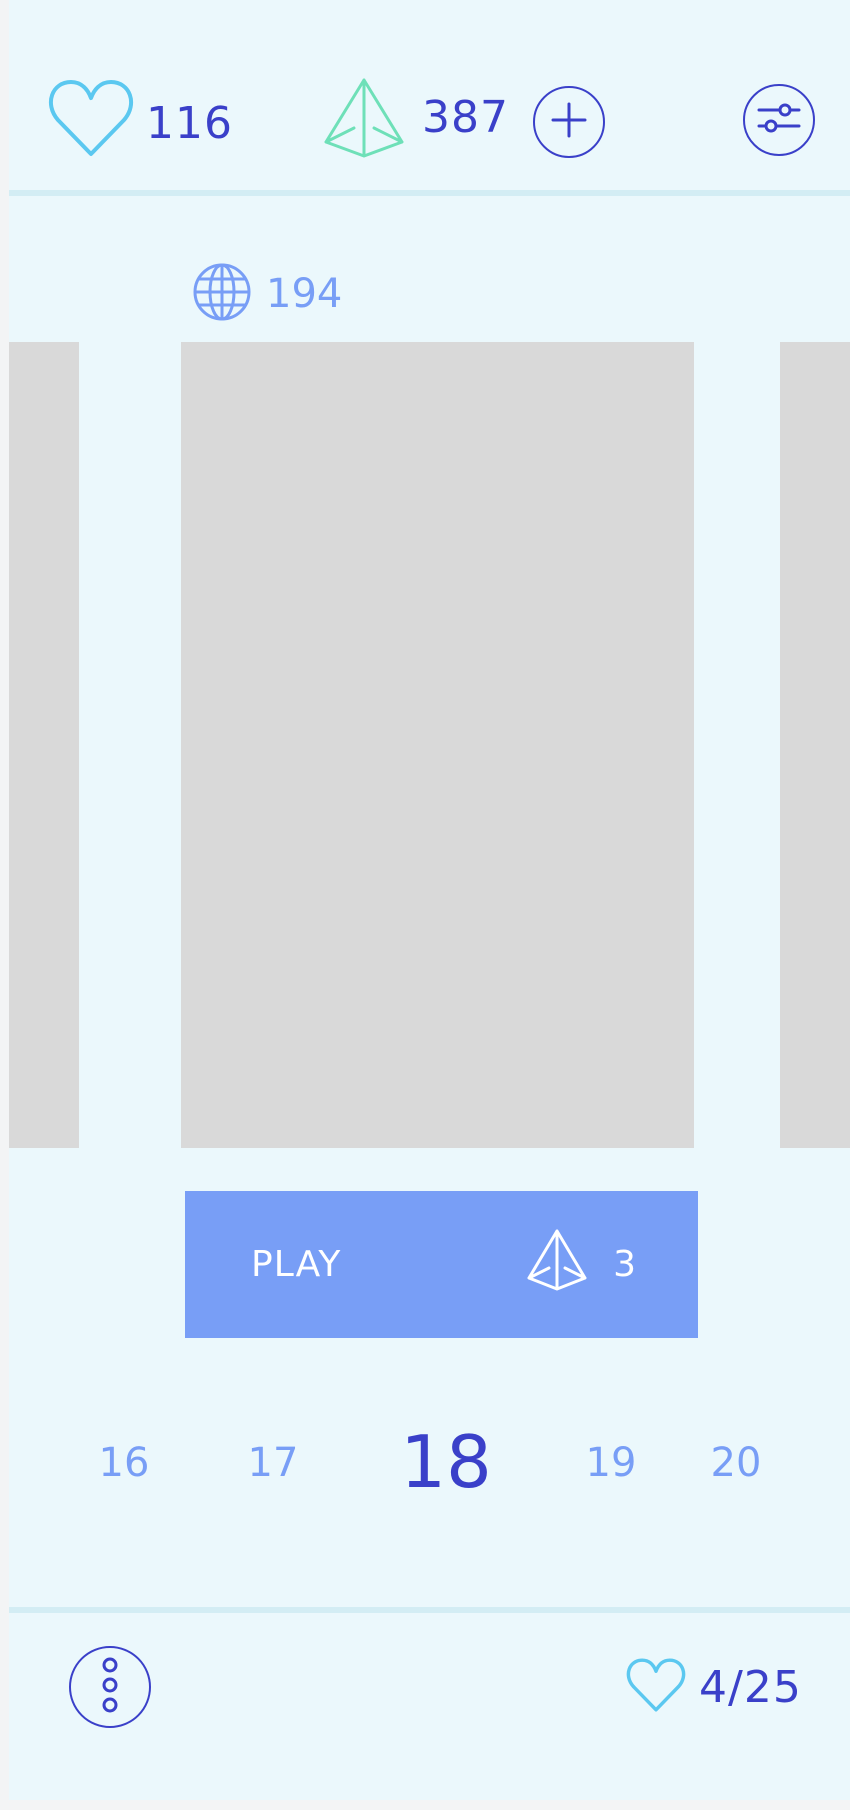  I want to click on add-gems-button, so click(569, 122).